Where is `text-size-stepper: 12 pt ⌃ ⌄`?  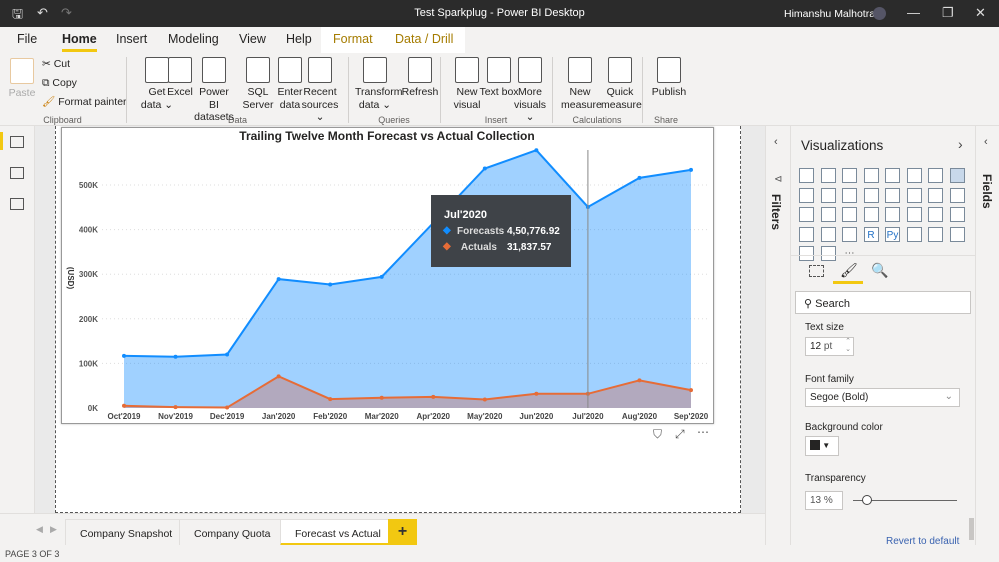
text-size-stepper: 12 pt ⌃ ⌄ is located at coordinates (829, 346).